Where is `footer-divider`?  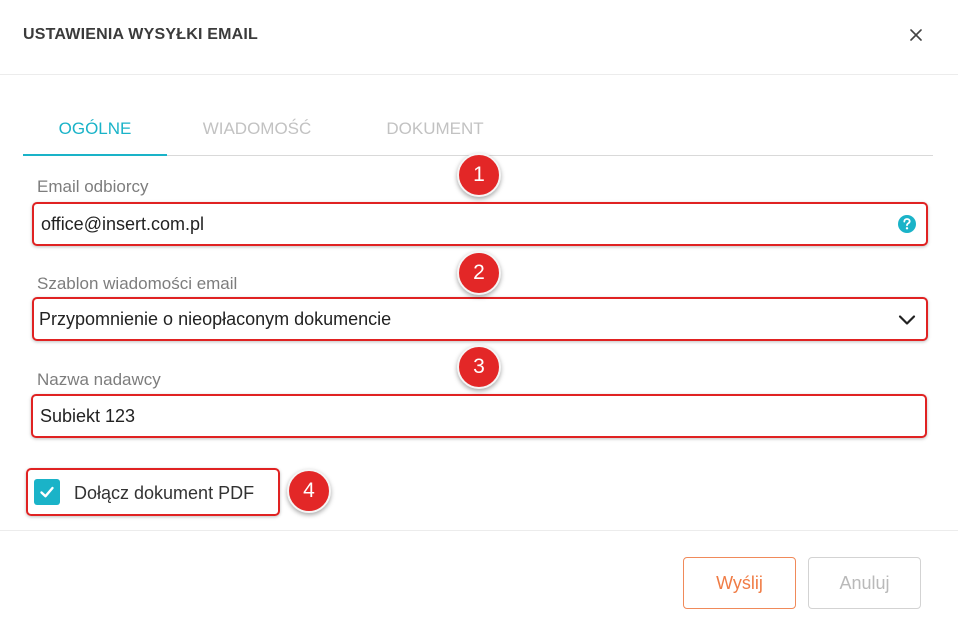 footer-divider is located at coordinates (479, 530).